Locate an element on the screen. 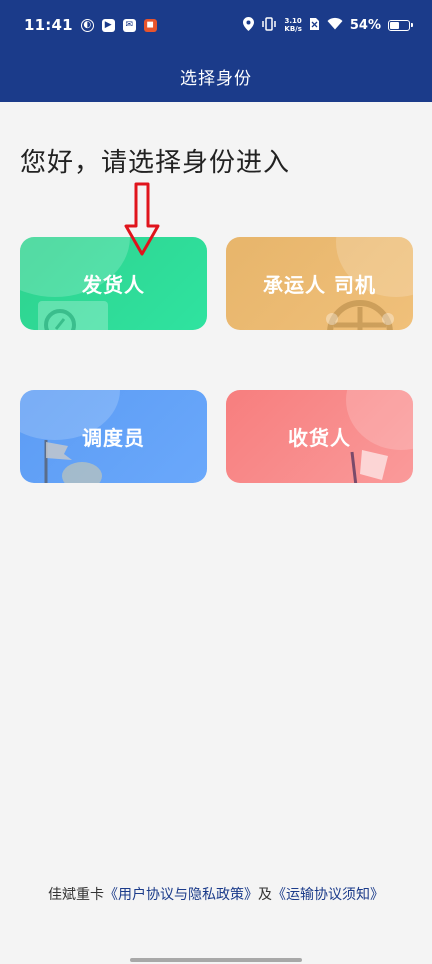 This screenshot has width=432, height=964. app-header: 11:41 ◐ ▶ ✉ ◼ 3.10 KB/s 54% 选择身份 is located at coordinates (216, 51).